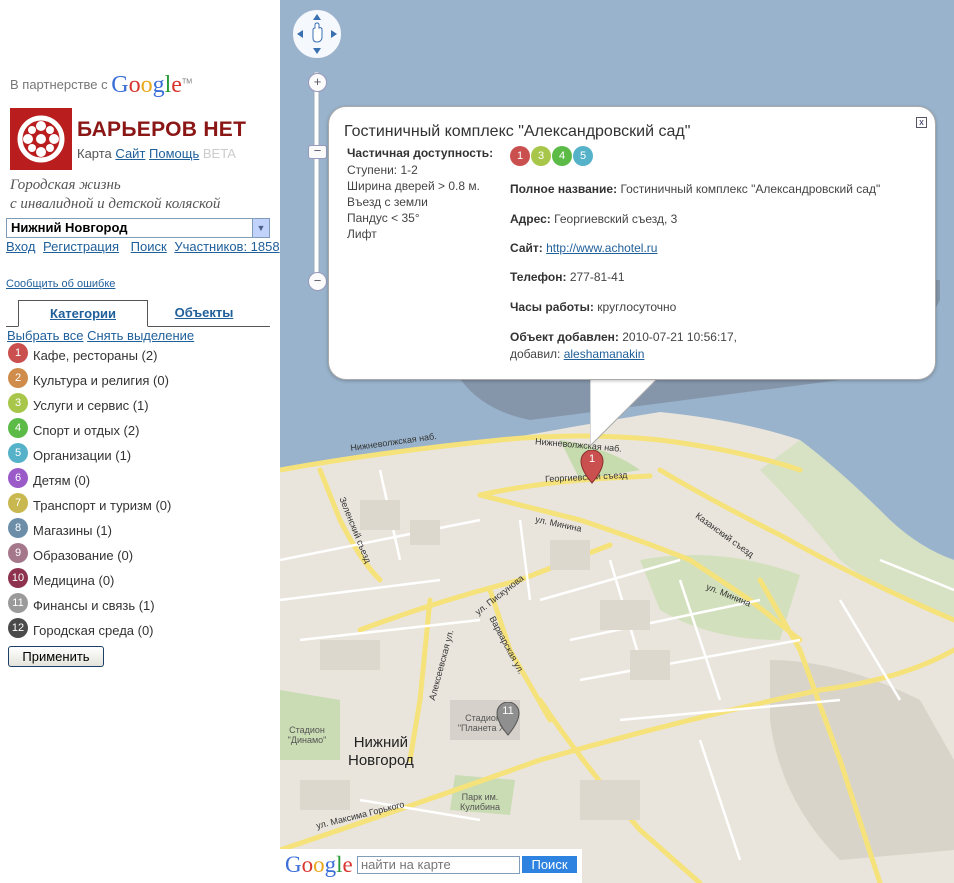 The image size is (954, 883). Describe the element at coordinates (18, 578) in the screenshot. I see `category-number-icon: 10` at that location.